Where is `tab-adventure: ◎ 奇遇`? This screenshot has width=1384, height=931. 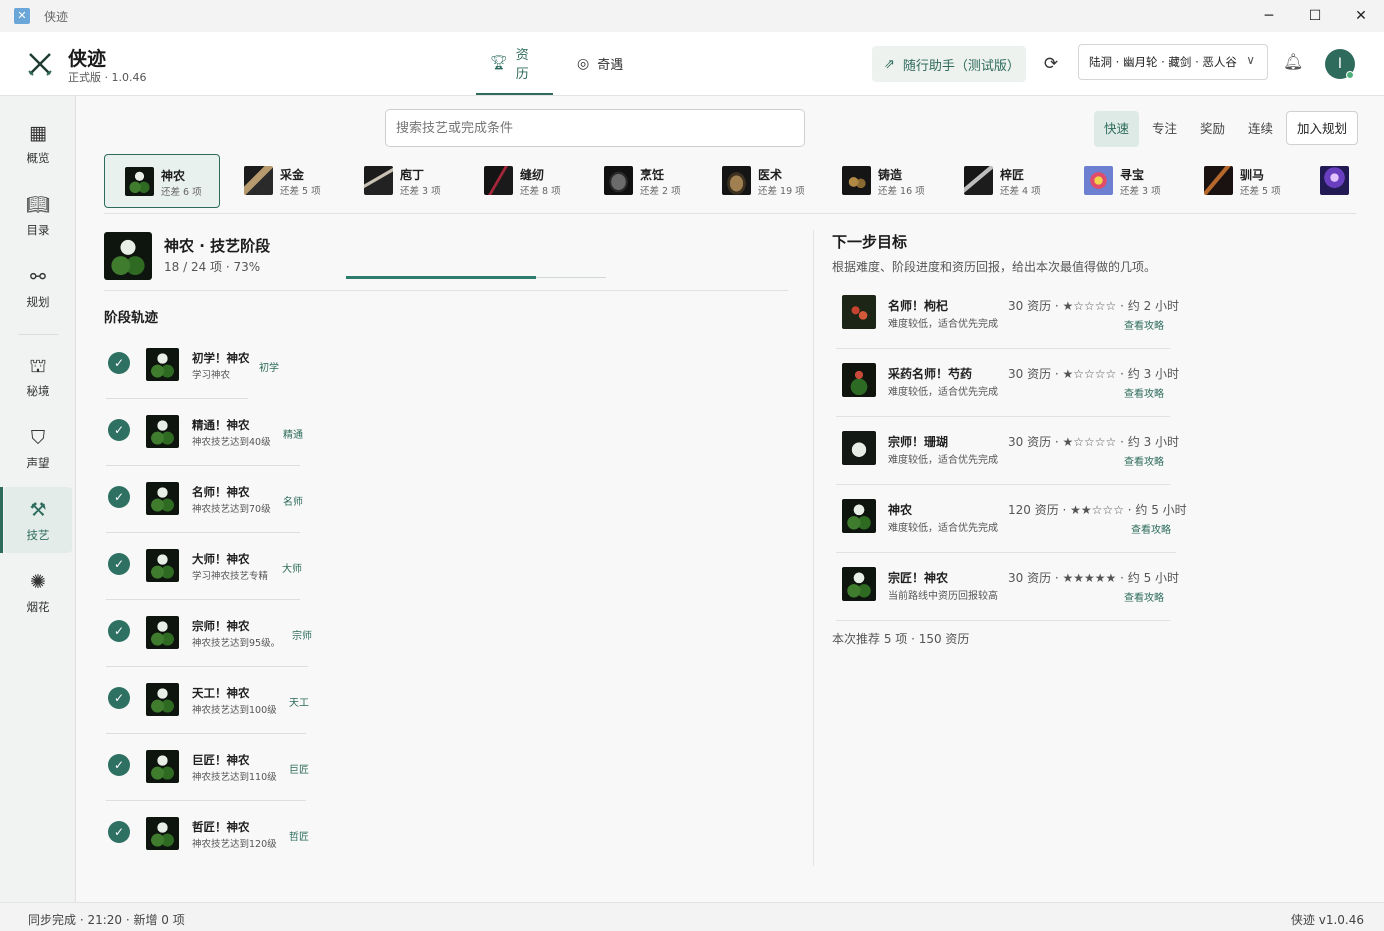 tab-adventure: ◎ 奇遇 is located at coordinates (600, 63).